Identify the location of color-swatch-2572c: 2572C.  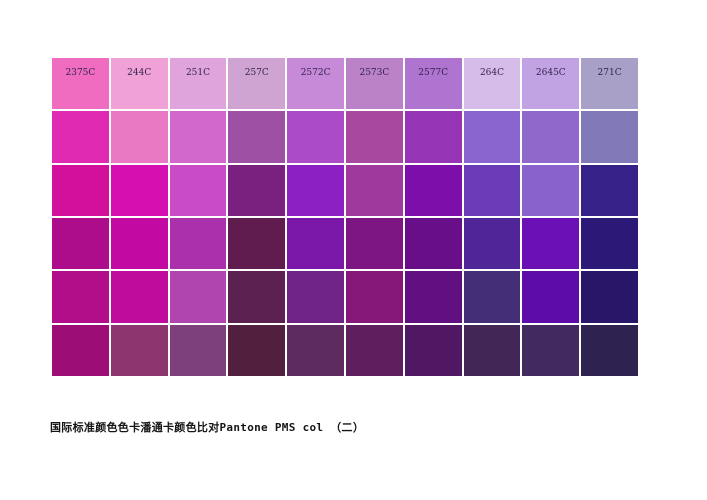
(315, 84).